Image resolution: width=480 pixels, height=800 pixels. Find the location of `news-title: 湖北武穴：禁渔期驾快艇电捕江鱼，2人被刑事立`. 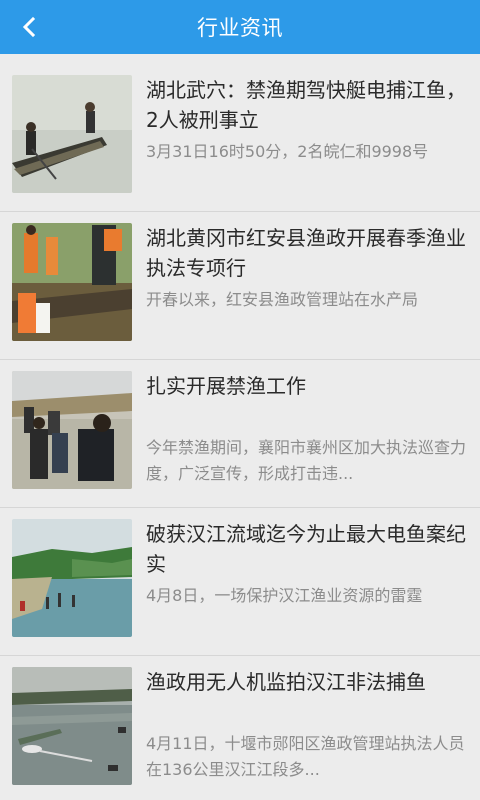

news-title: 湖北武穴：禁渔期驾快艇电捕江鱼，2人被刑事立 is located at coordinates (306, 105).